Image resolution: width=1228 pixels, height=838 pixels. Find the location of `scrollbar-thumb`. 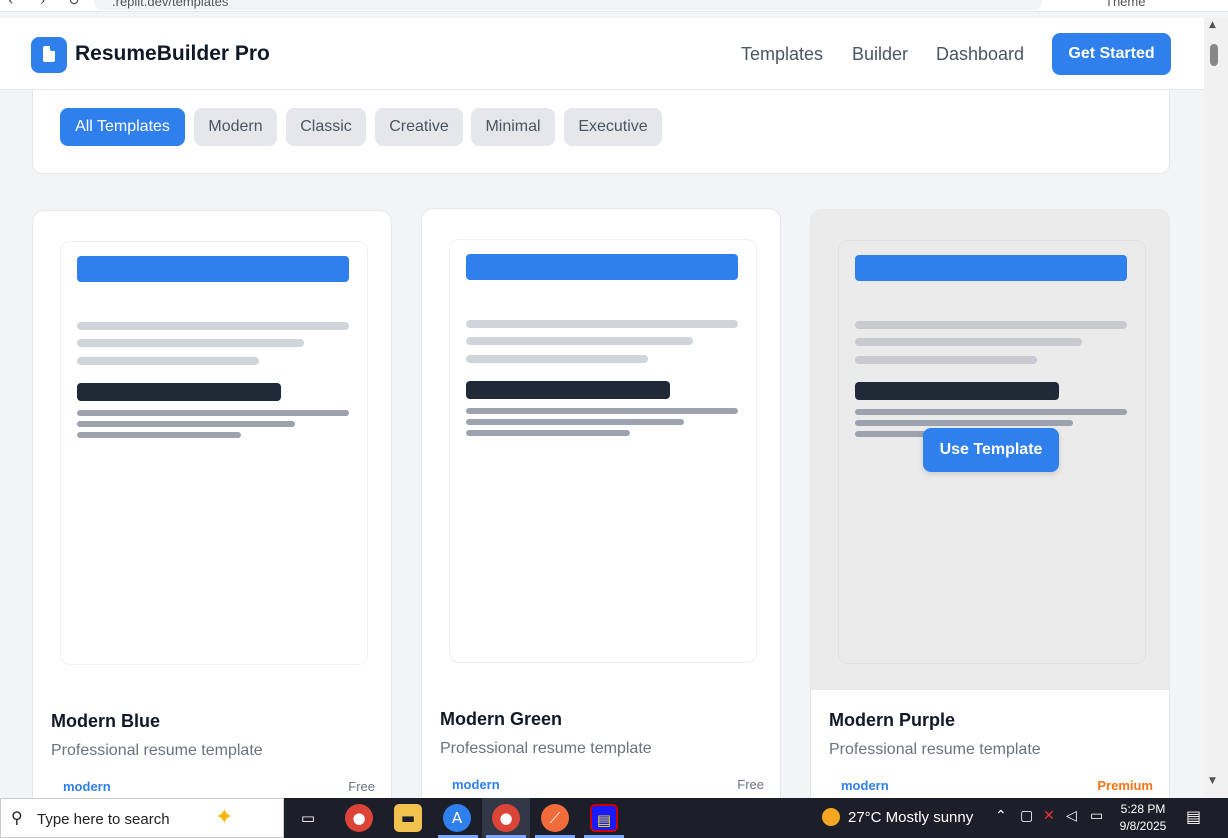

scrollbar-thumb is located at coordinates (1214, 55).